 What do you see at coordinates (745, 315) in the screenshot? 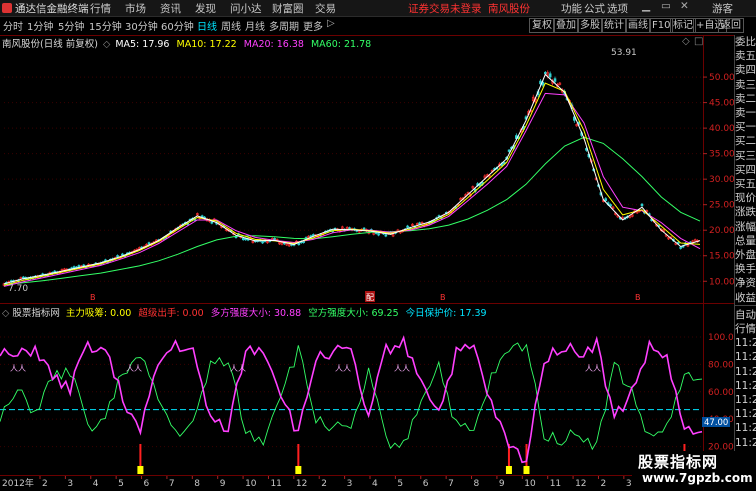
I see `side-label: 自动` at bounding box center [745, 315].